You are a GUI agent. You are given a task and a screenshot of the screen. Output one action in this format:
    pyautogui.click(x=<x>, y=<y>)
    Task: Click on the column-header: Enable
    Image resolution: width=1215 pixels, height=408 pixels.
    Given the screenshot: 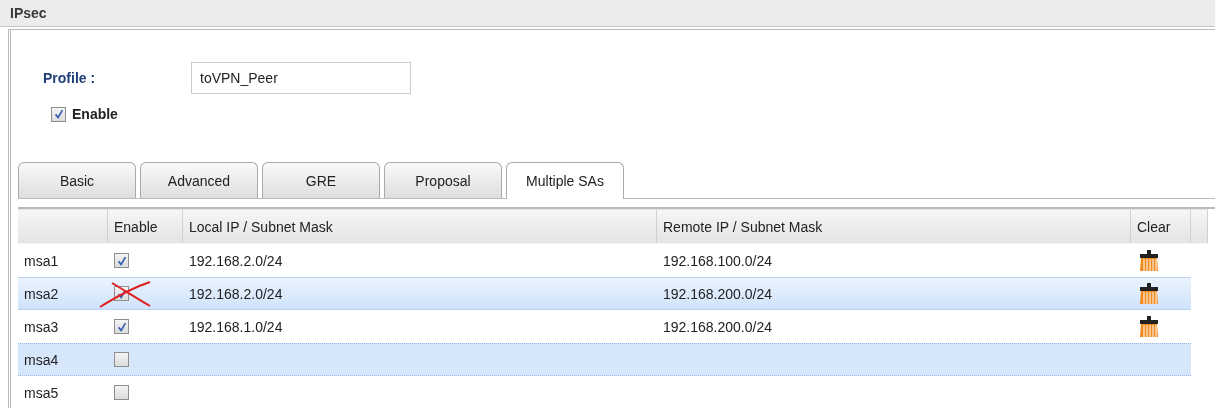 What is the action you would take?
    pyautogui.click(x=145, y=226)
    